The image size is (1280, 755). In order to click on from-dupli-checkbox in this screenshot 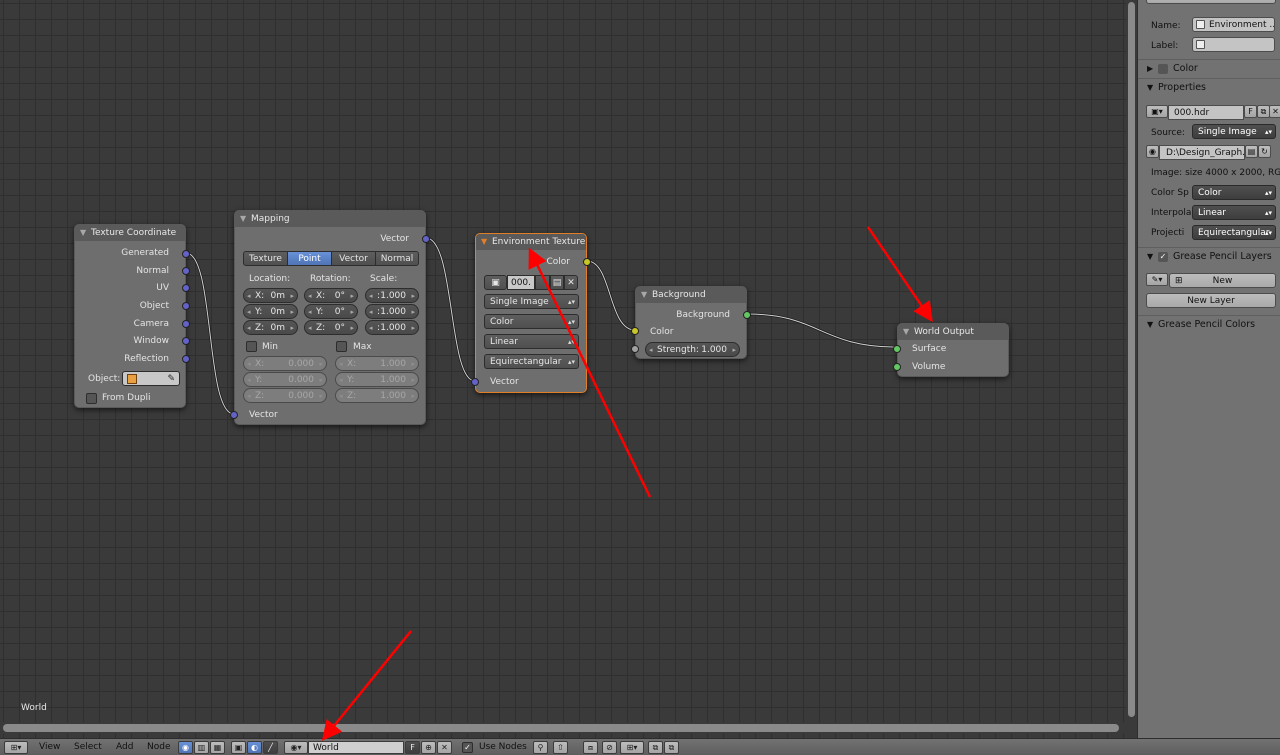, I will do `click(91, 398)`.